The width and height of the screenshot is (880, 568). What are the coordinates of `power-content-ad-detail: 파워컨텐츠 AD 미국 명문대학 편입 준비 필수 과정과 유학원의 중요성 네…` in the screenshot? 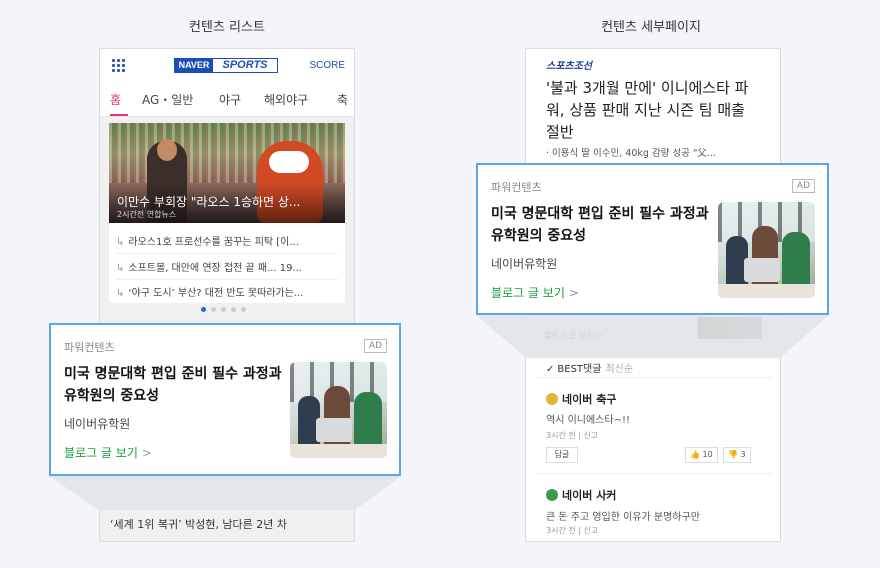 It's located at (652, 239).